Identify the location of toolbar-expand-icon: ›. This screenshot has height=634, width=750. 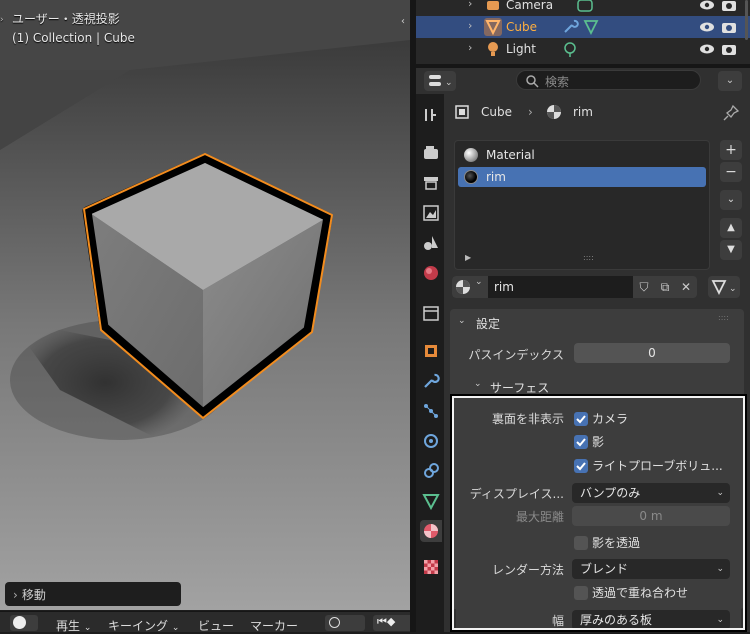
(2, 20).